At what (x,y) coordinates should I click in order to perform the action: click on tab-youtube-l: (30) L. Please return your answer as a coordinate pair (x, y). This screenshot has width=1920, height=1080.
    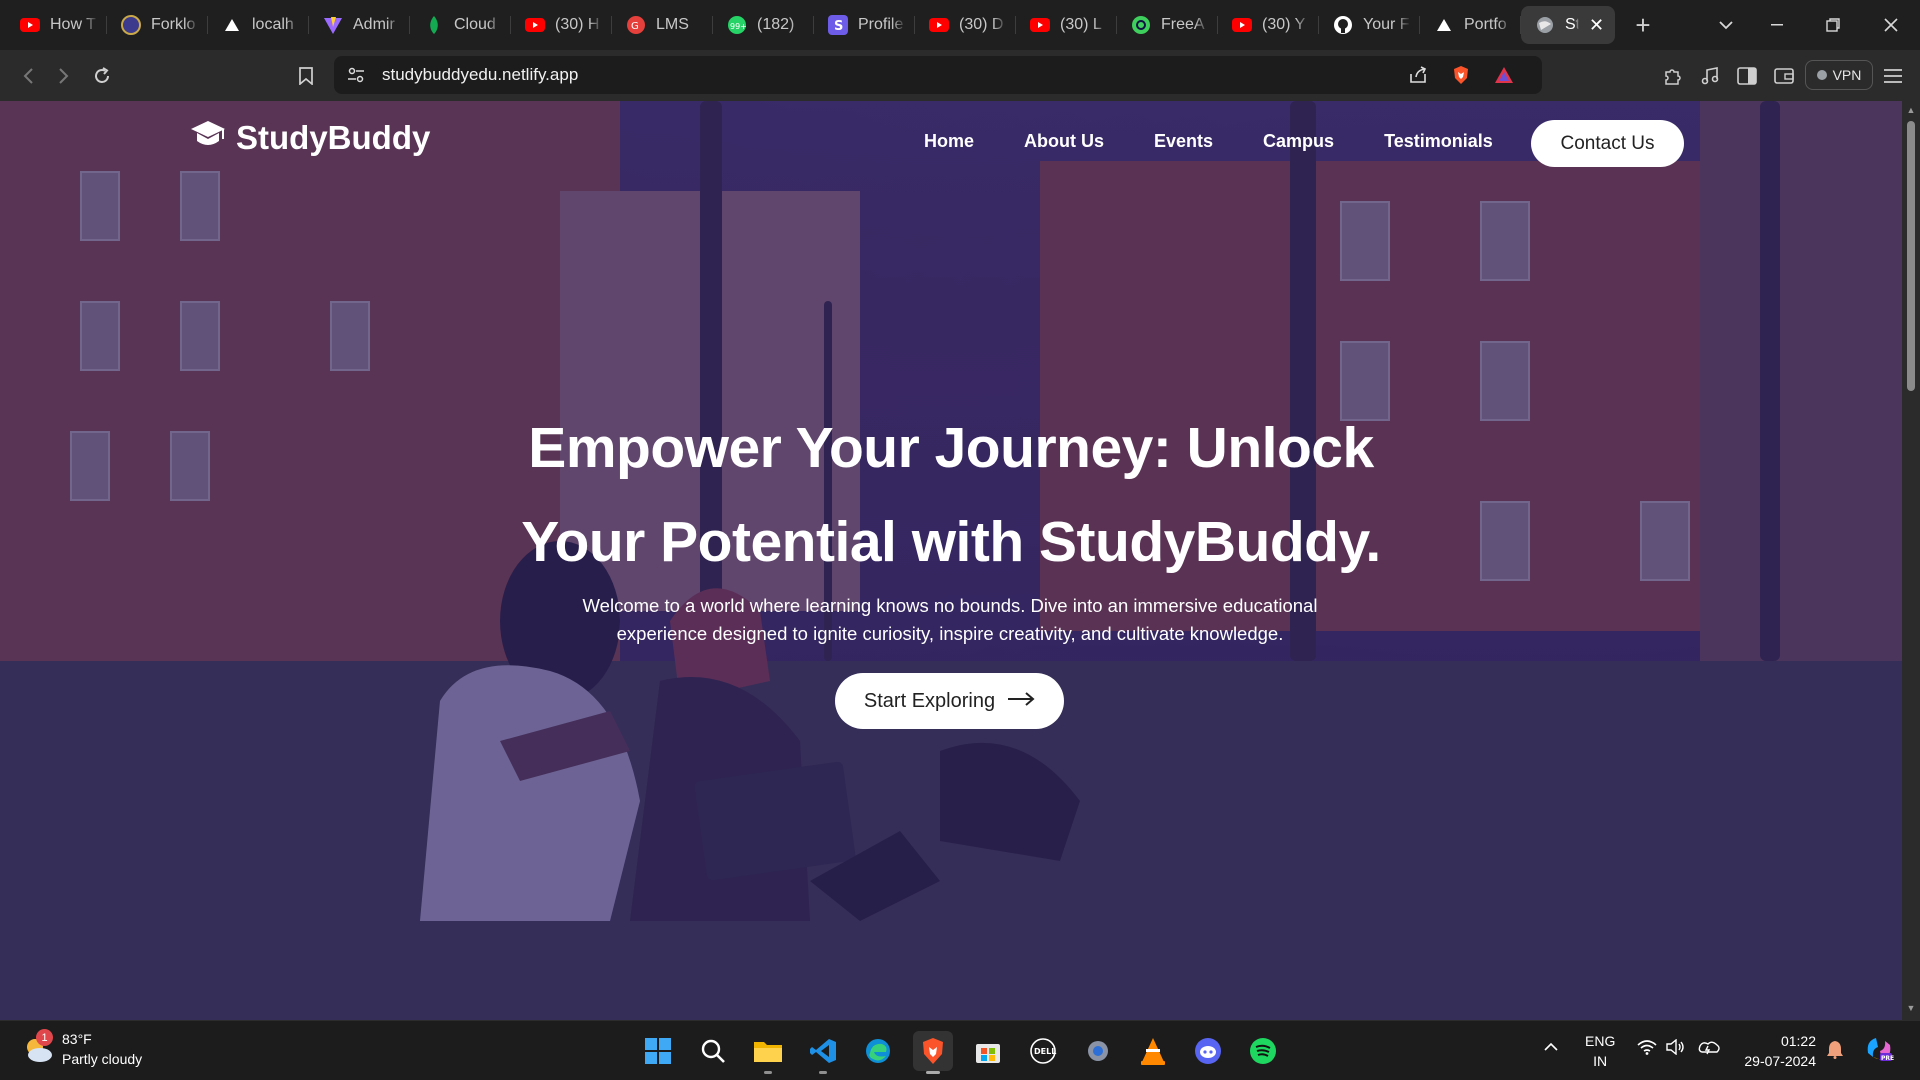
    Looking at the image, I should click on (1066, 25).